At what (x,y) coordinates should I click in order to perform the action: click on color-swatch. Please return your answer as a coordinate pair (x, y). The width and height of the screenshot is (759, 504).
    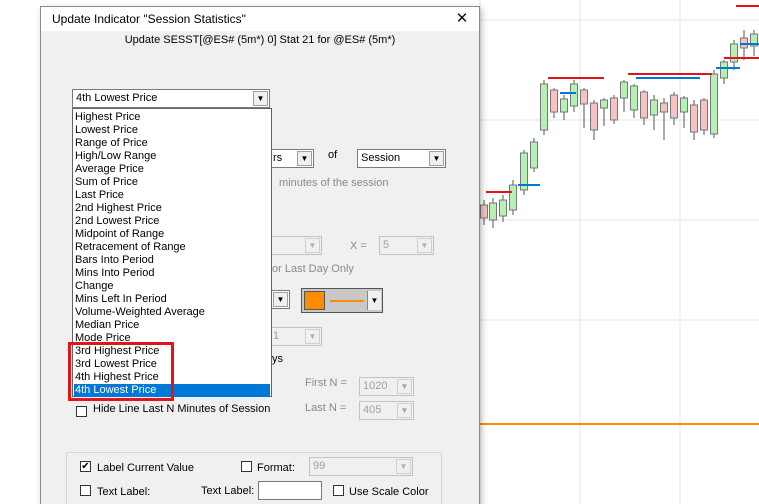
    Looking at the image, I should click on (314, 300).